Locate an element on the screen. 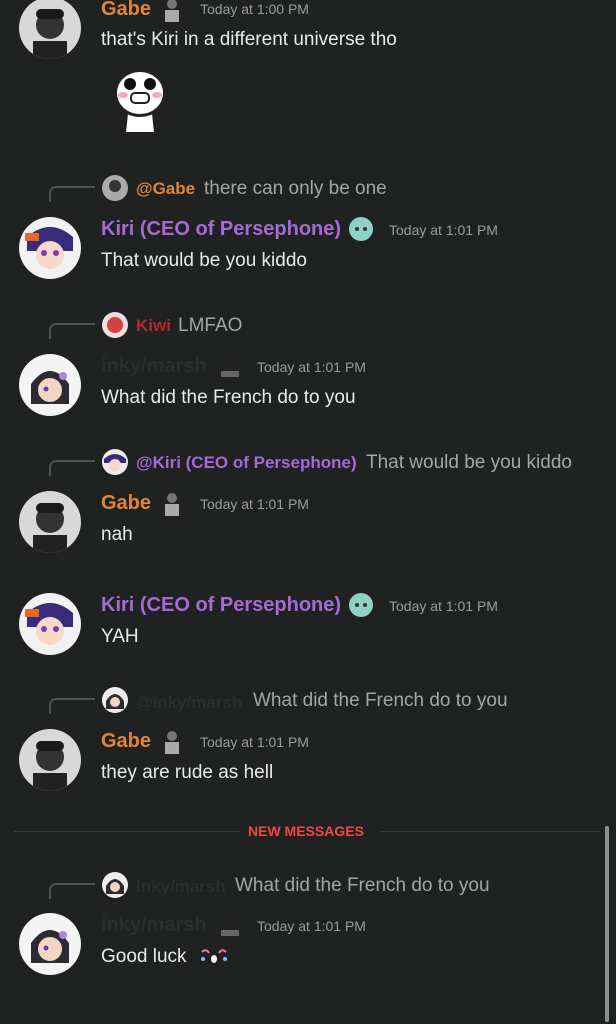  reply-mention: @Kiri (CEO of Persephone) is located at coordinates (246, 463).